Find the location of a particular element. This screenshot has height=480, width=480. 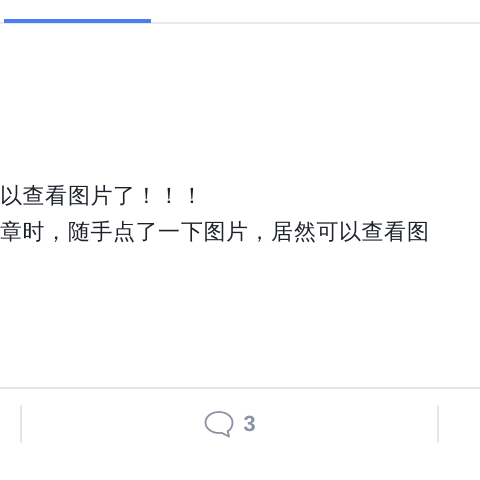

post-text-line: 章时，随手点了一下图片，居然可以查看图 is located at coordinates (215, 233).